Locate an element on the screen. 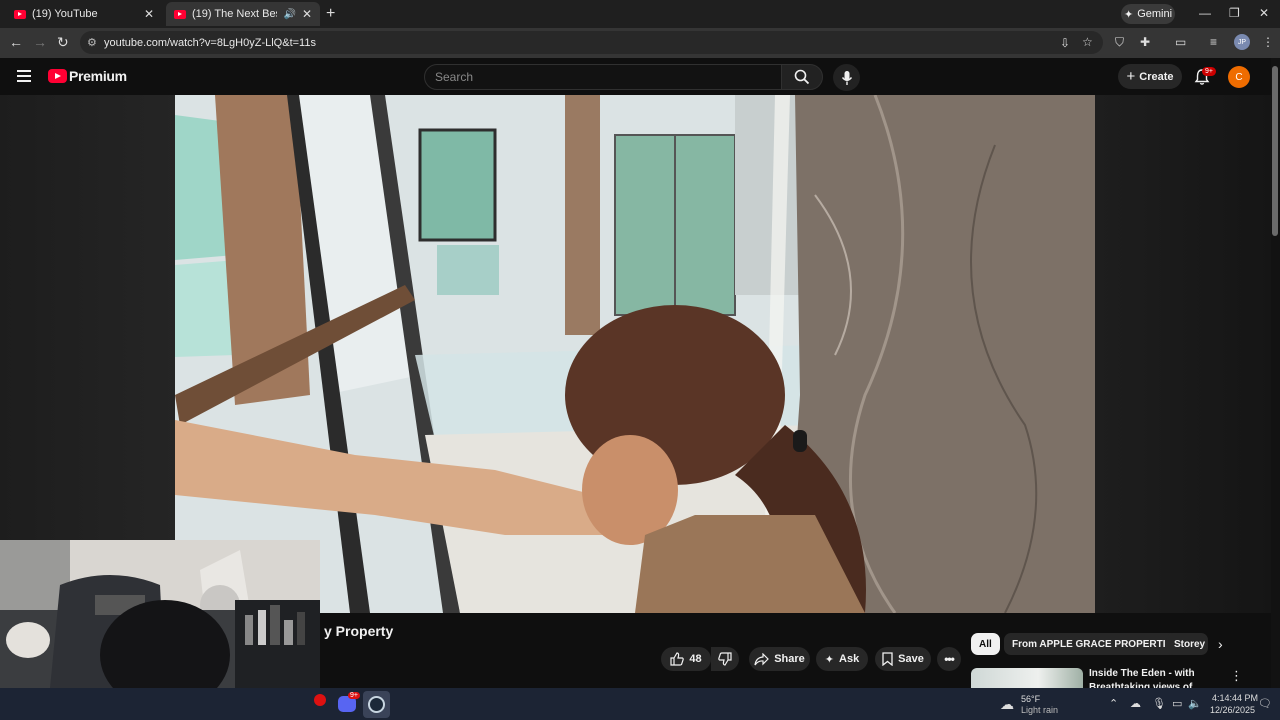 This screenshot has height=720, width=1280. like-count: 48 is located at coordinates (695, 659).